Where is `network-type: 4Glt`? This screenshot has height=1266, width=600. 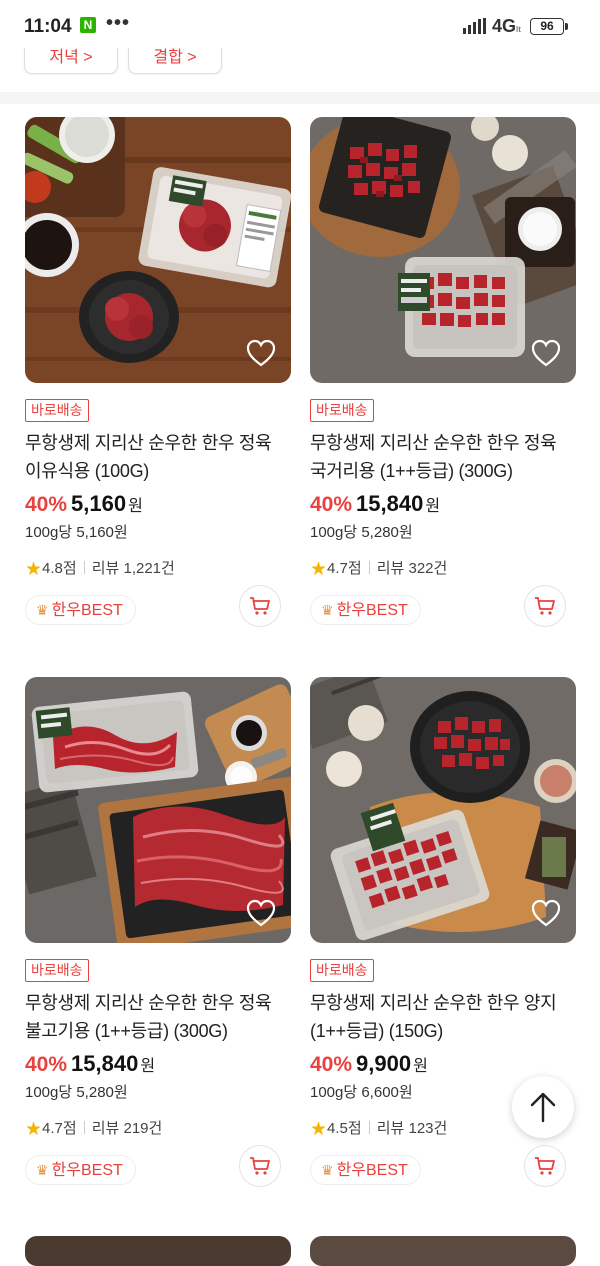
network-type: 4Glt is located at coordinates (506, 26).